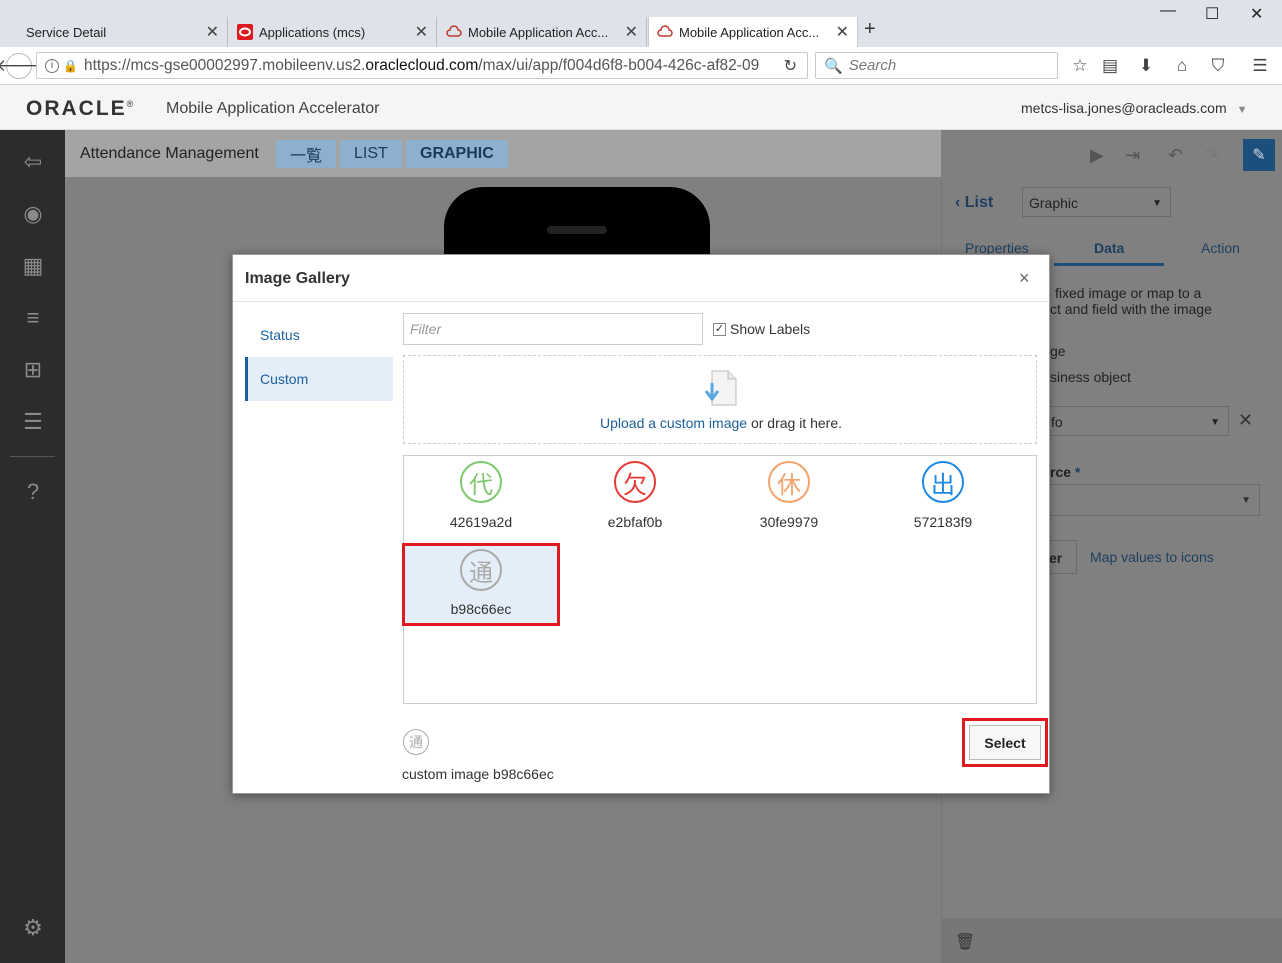  Describe the element at coordinates (66, 32) in the screenshot. I see `tab-title: Service Detail` at that location.